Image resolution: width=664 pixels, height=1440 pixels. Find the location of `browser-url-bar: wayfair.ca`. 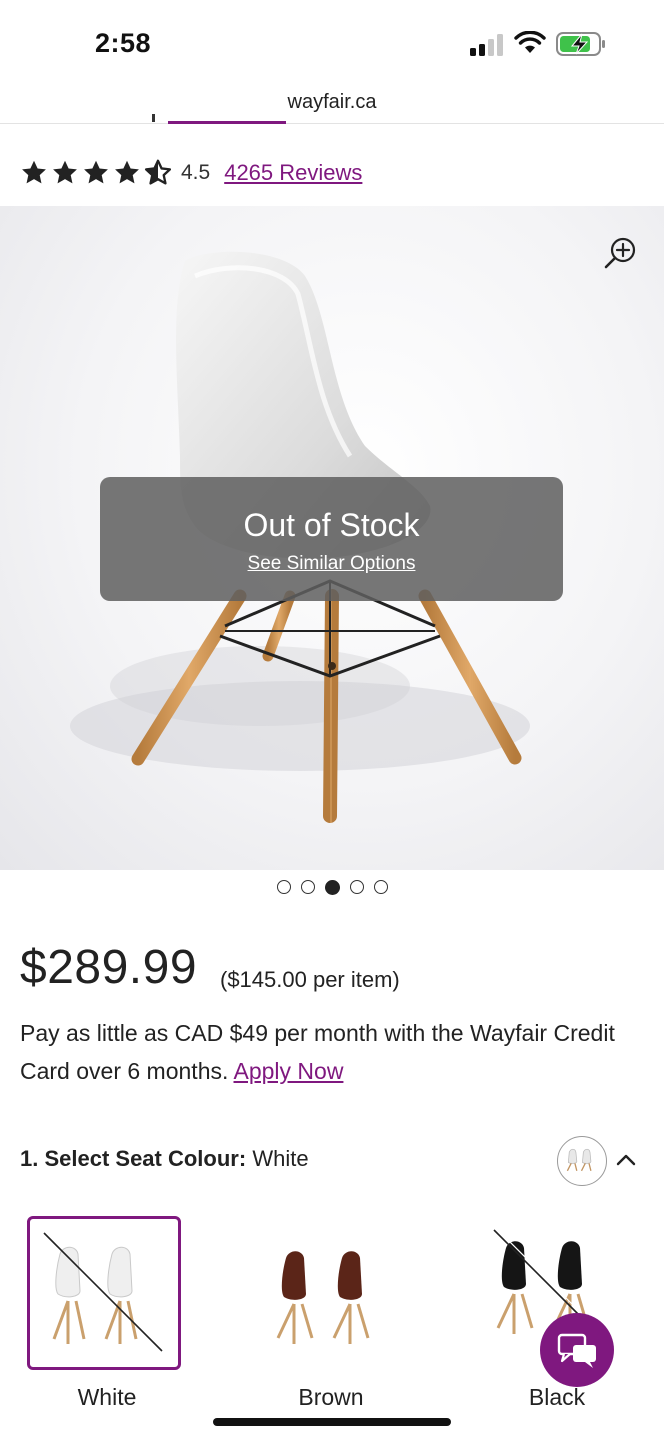

browser-url-bar: wayfair.ca is located at coordinates (332, 106).